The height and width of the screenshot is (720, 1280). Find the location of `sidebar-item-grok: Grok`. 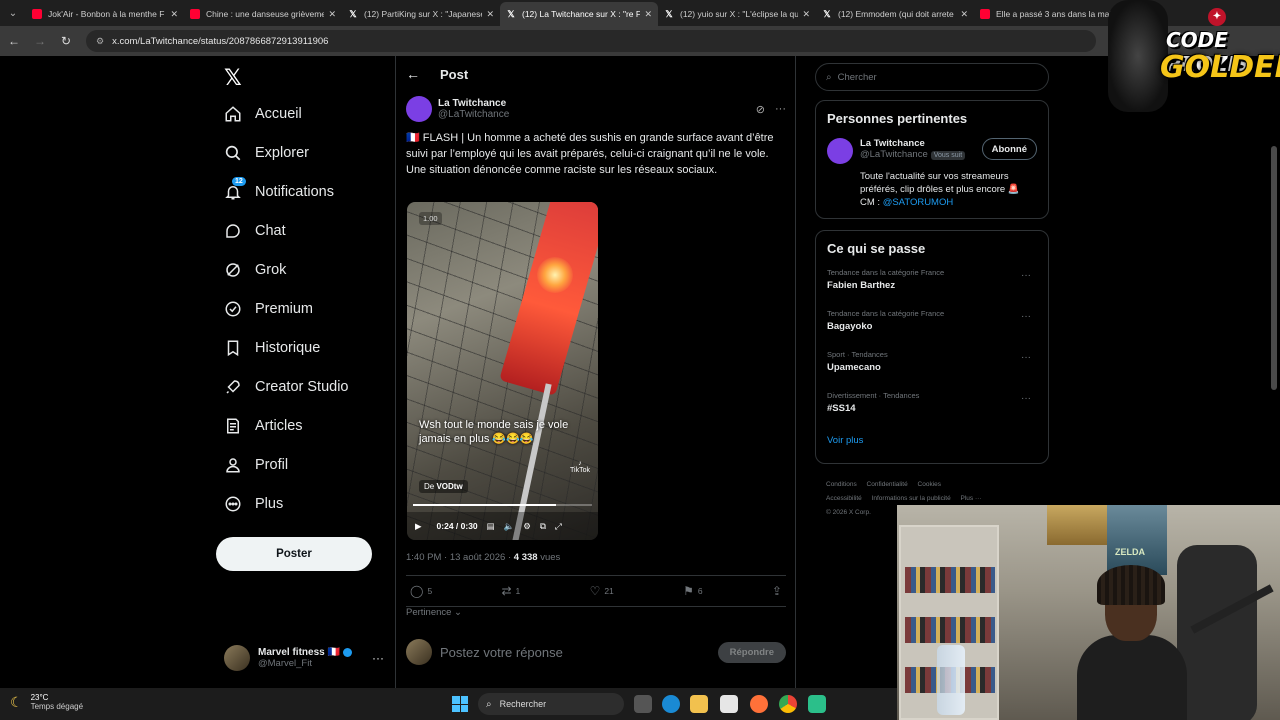

sidebar-item-grok: Grok is located at coordinates (255, 270).